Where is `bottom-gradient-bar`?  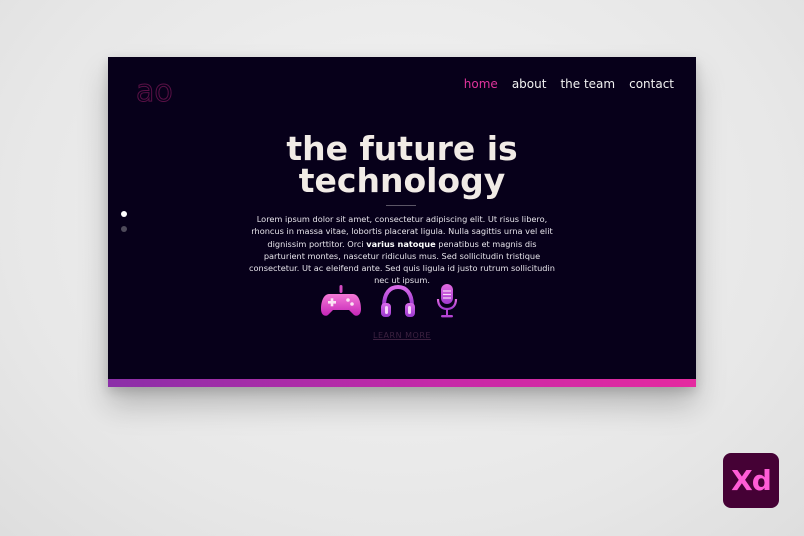
bottom-gradient-bar is located at coordinates (402, 383).